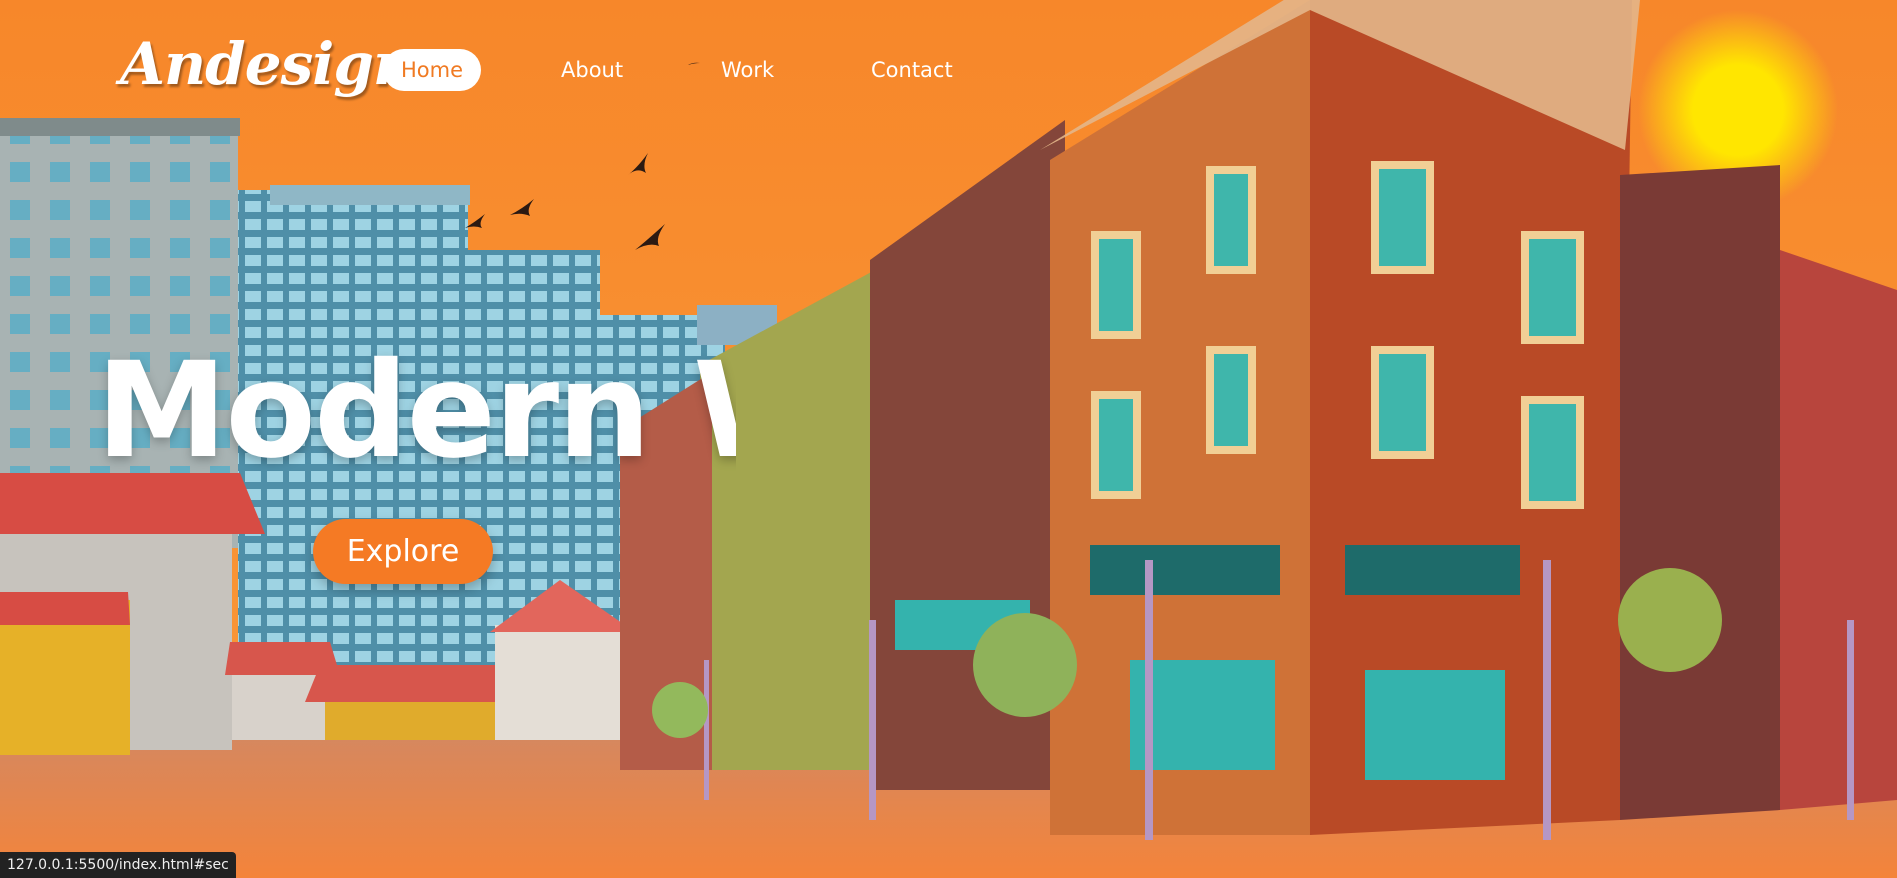  What do you see at coordinates (403, 551) in the screenshot?
I see `explore-button: Explore` at bounding box center [403, 551].